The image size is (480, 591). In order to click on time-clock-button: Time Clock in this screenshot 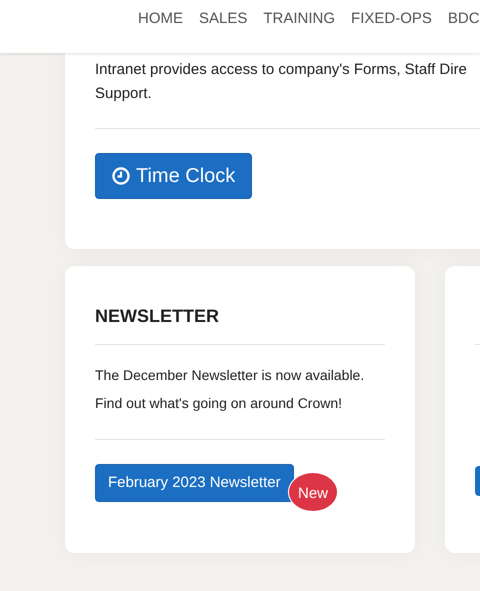, I will do `click(173, 176)`.